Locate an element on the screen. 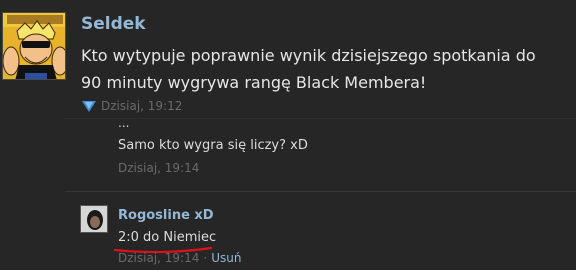 The image size is (576, 270). comment-text: Samo kto wygra się liczy? xD is located at coordinates (213, 145).